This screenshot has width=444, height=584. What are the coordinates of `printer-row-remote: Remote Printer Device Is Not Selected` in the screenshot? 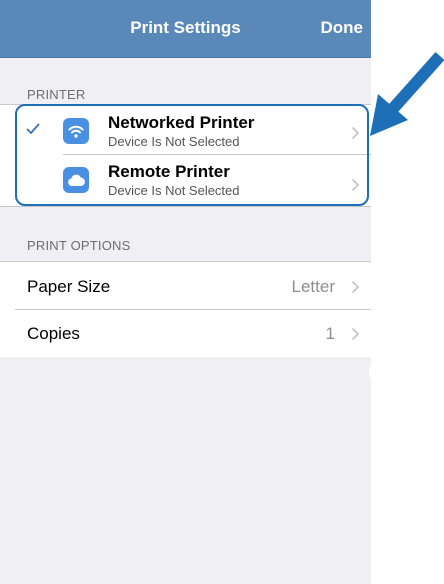 It's located at (185, 180).